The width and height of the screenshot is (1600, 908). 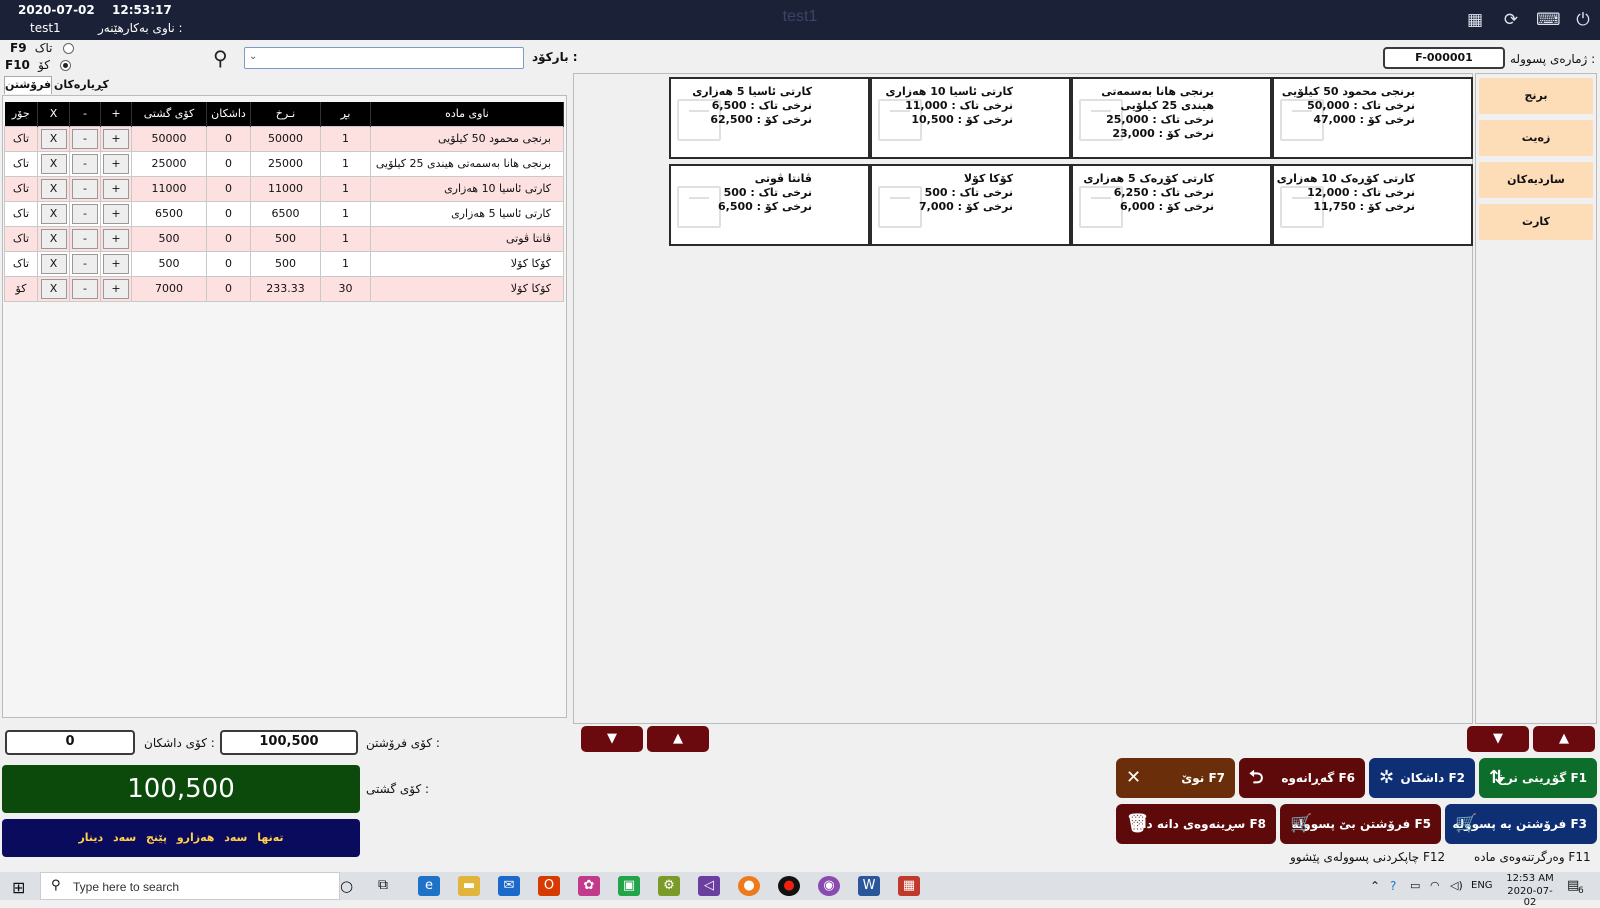 I want to click on table-row: کۆ X - +7000 0 233.33 30 کۆکا کۆلا, so click(x=284, y=288).